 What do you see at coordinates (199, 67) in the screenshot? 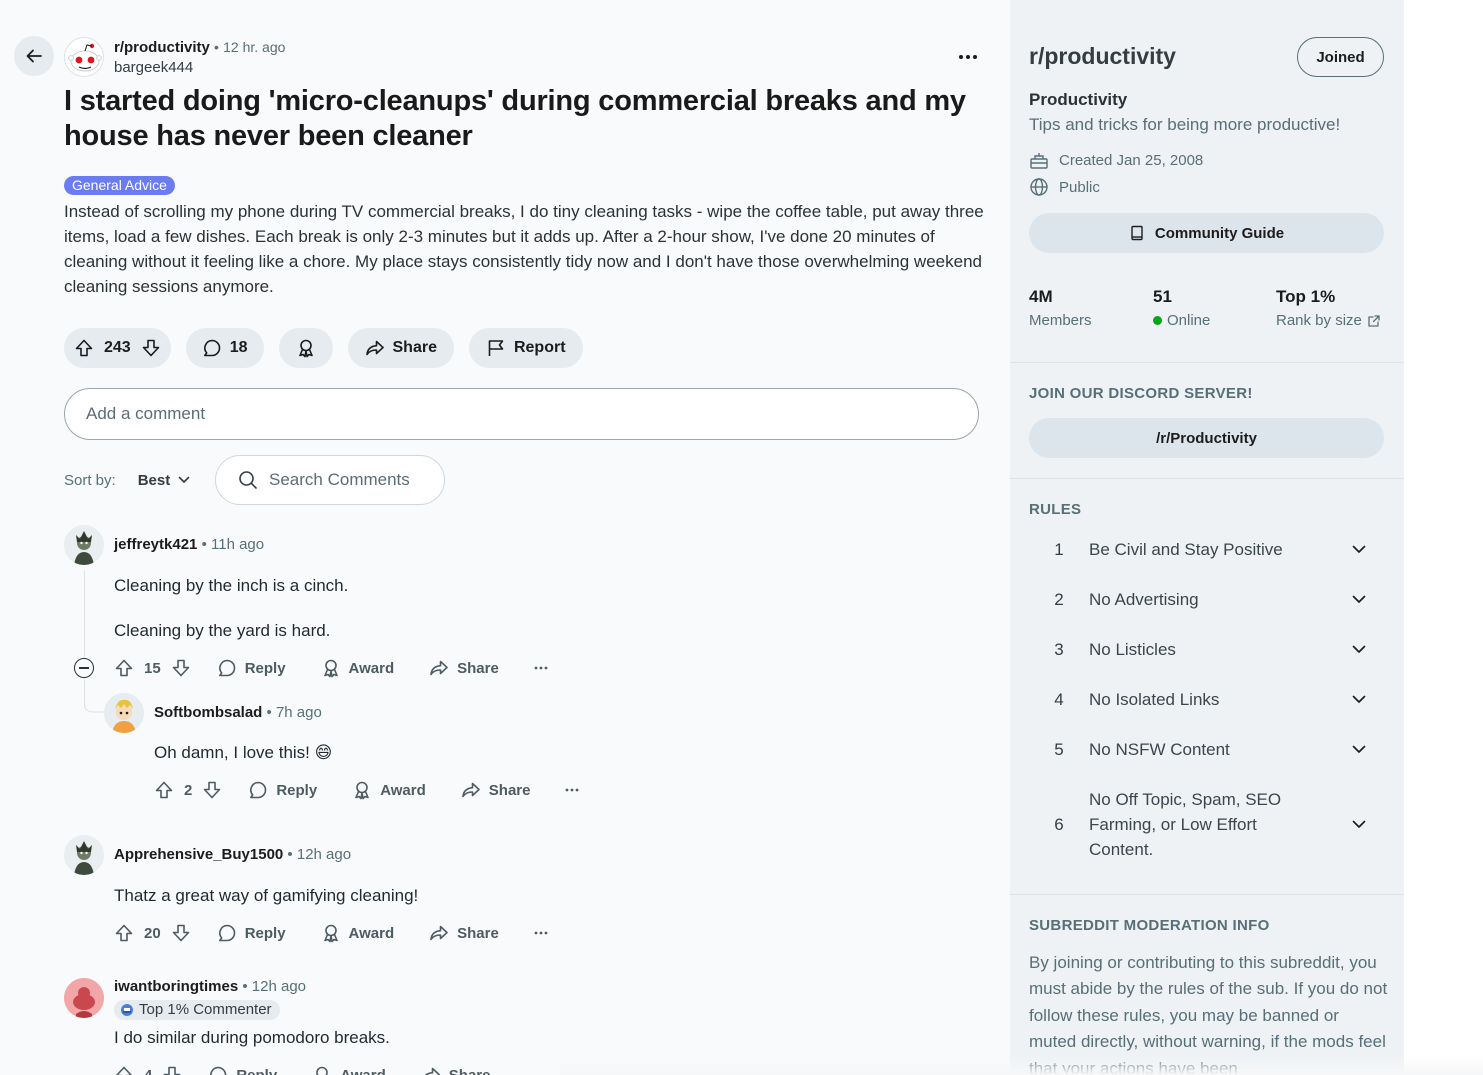
I see `post-author-link: bargeek444` at bounding box center [199, 67].